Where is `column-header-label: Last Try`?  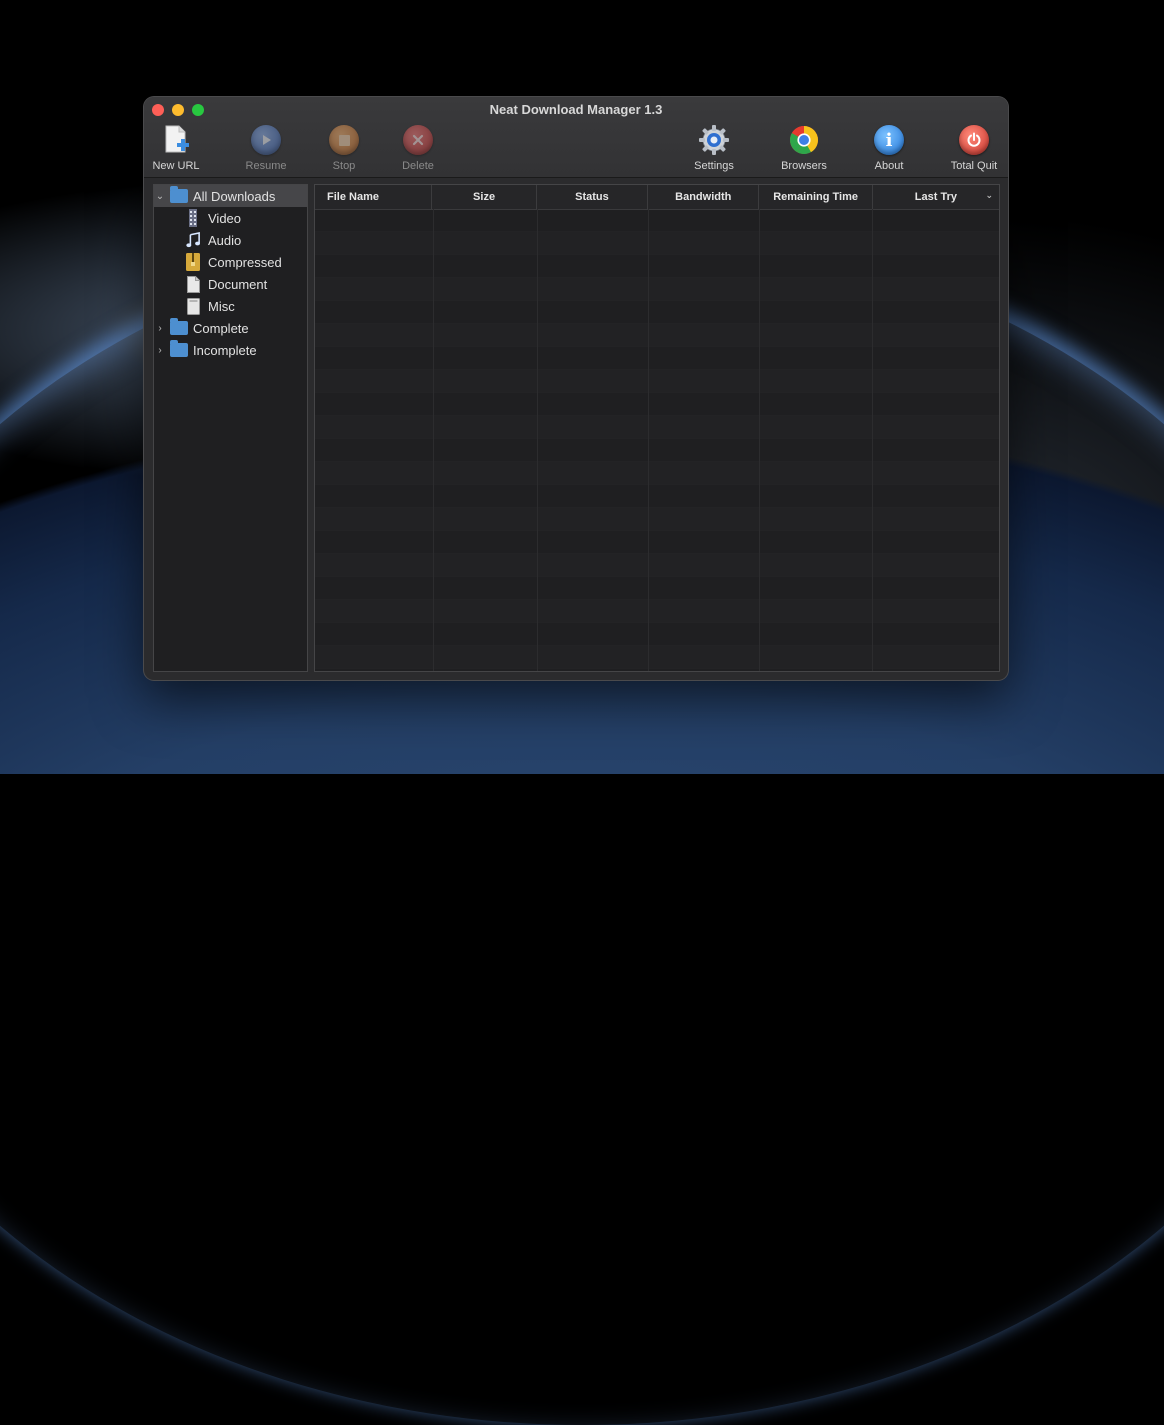
column-header-label: Last Try is located at coordinates (935, 197).